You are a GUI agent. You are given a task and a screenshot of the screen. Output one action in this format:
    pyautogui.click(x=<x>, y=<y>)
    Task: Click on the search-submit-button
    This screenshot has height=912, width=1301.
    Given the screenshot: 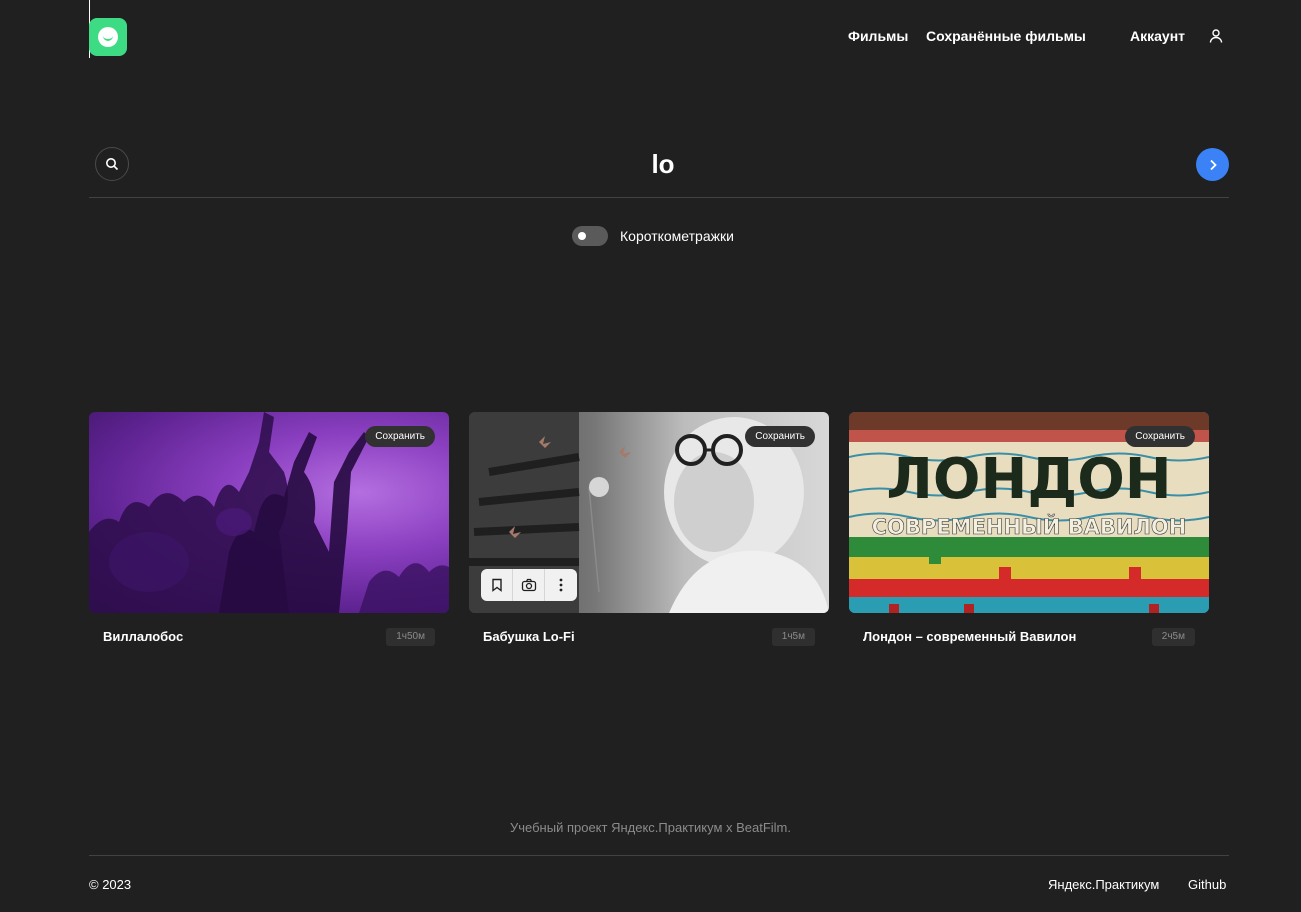 What is the action you would take?
    pyautogui.click(x=1212, y=164)
    